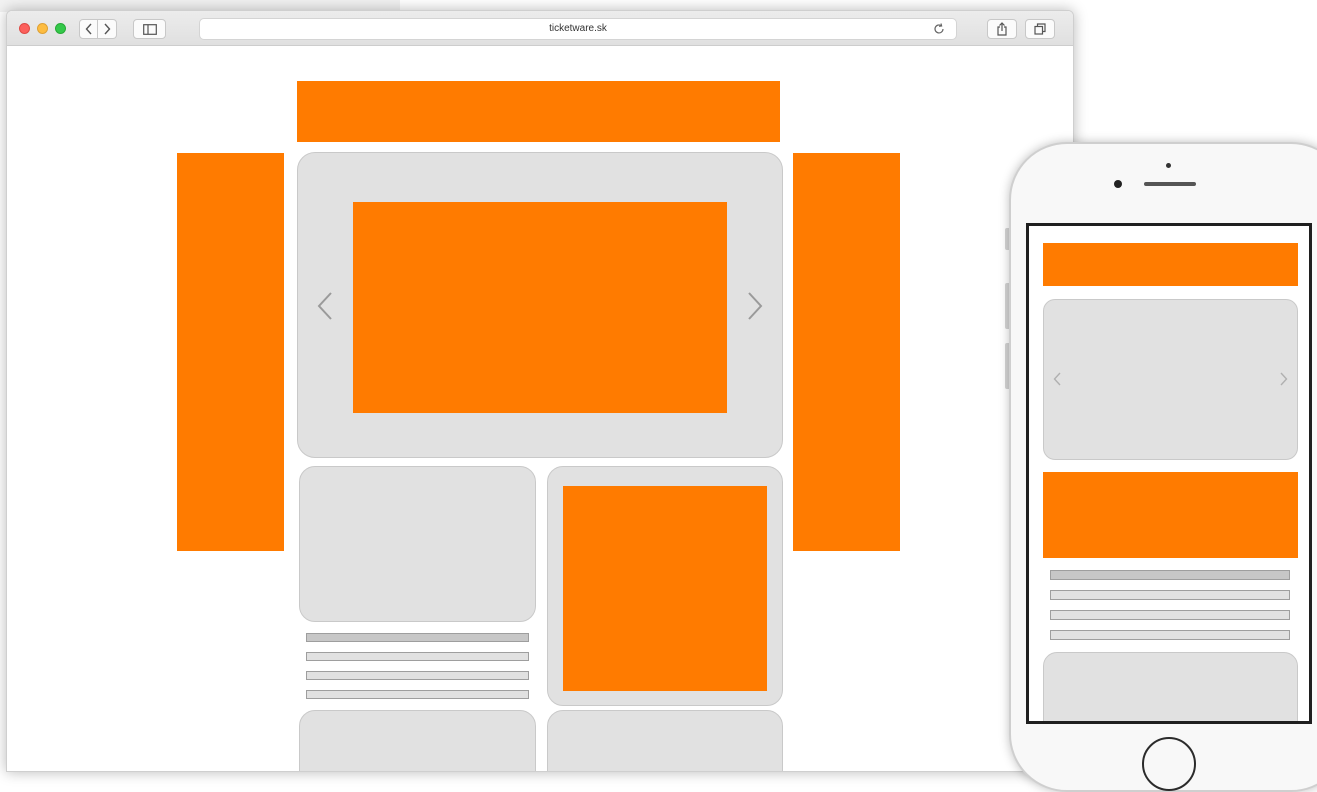 The image size is (1317, 792). Describe the element at coordinates (538, 111) in the screenshot. I see `header-banner` at that location.